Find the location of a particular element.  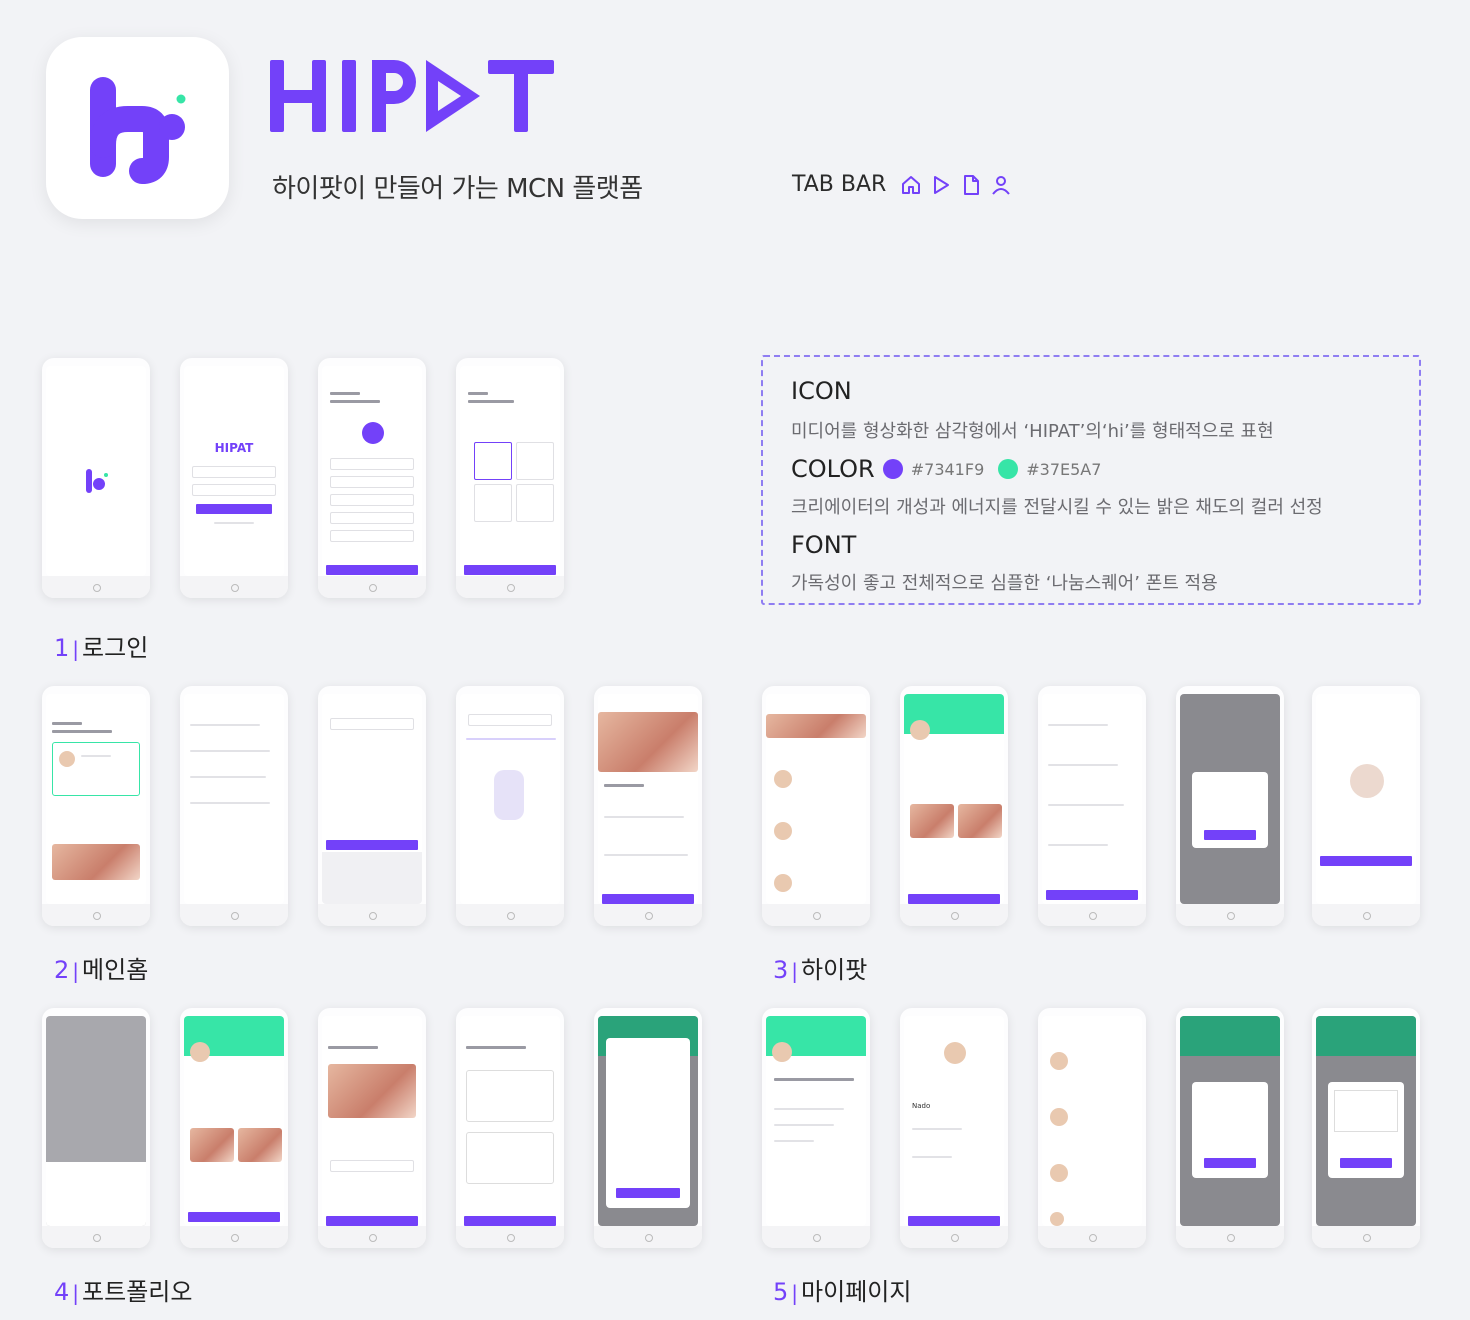

screen-portfolio-text is located at coordinates (510, 1128).